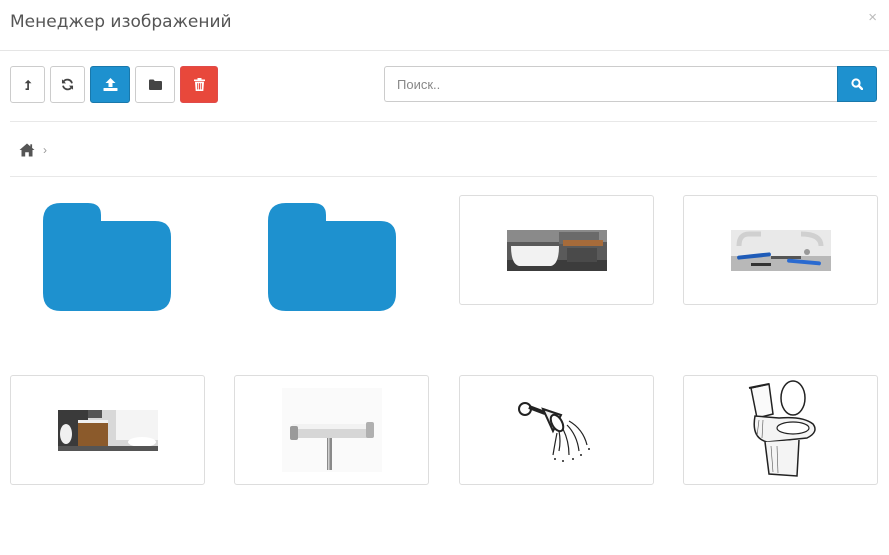  I want to click on plumbing-tools-image, so click(780, 250).